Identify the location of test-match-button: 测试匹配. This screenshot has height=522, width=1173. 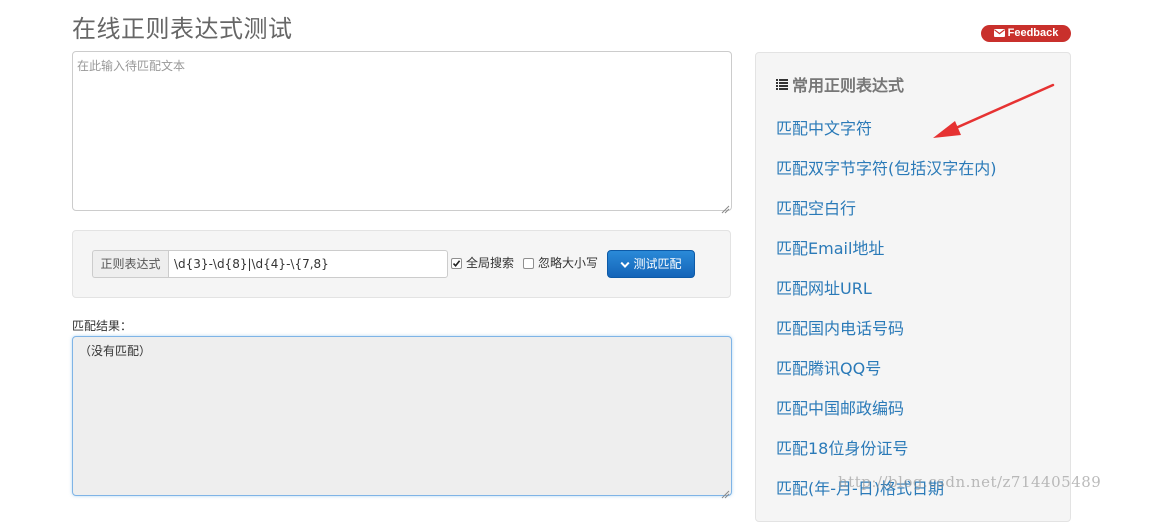
(651, 264).